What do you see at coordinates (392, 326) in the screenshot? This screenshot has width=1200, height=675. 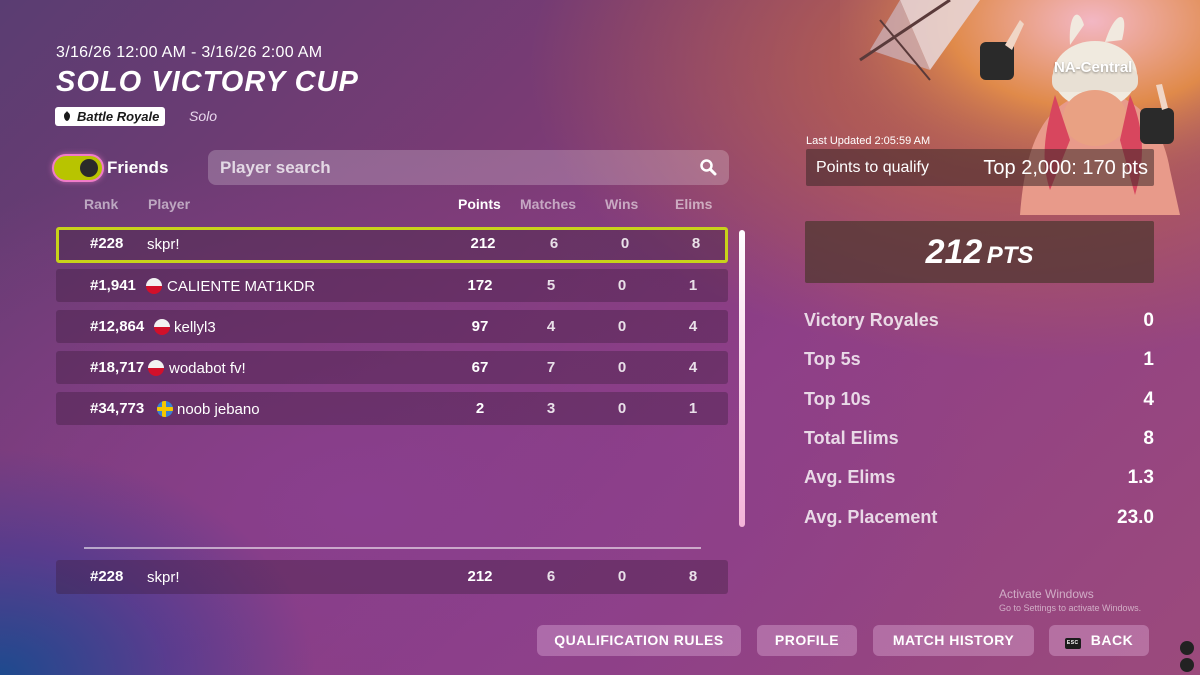 I see `table-row: #12,864 kellyl3 97 4 0 4` at bounding box center [392, 326].